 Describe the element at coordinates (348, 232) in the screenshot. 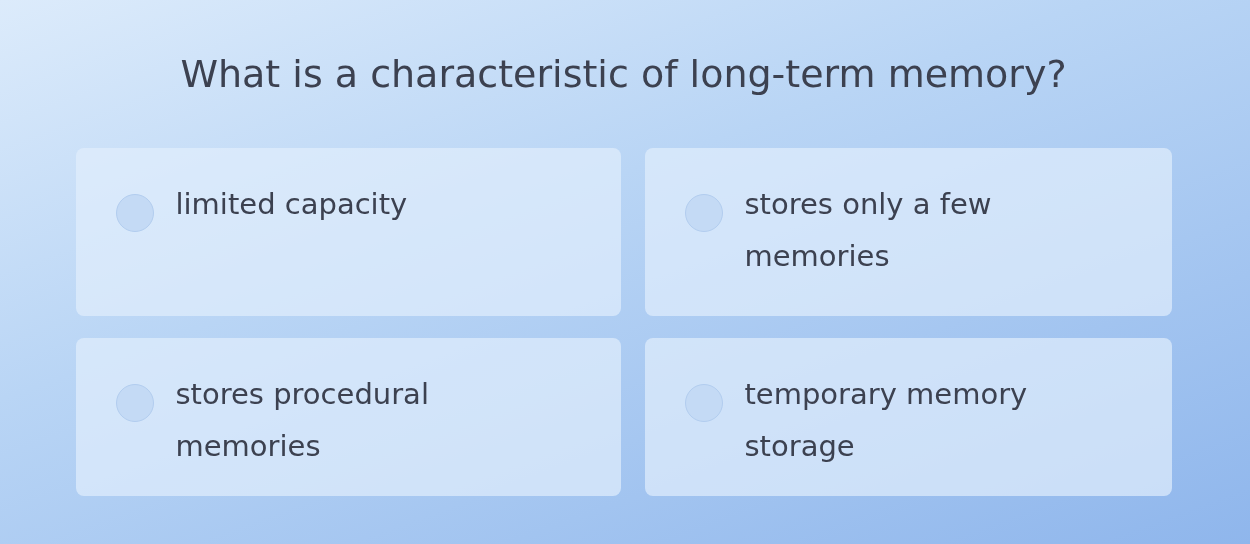

I see `answer-option: limited capacity` at that location.